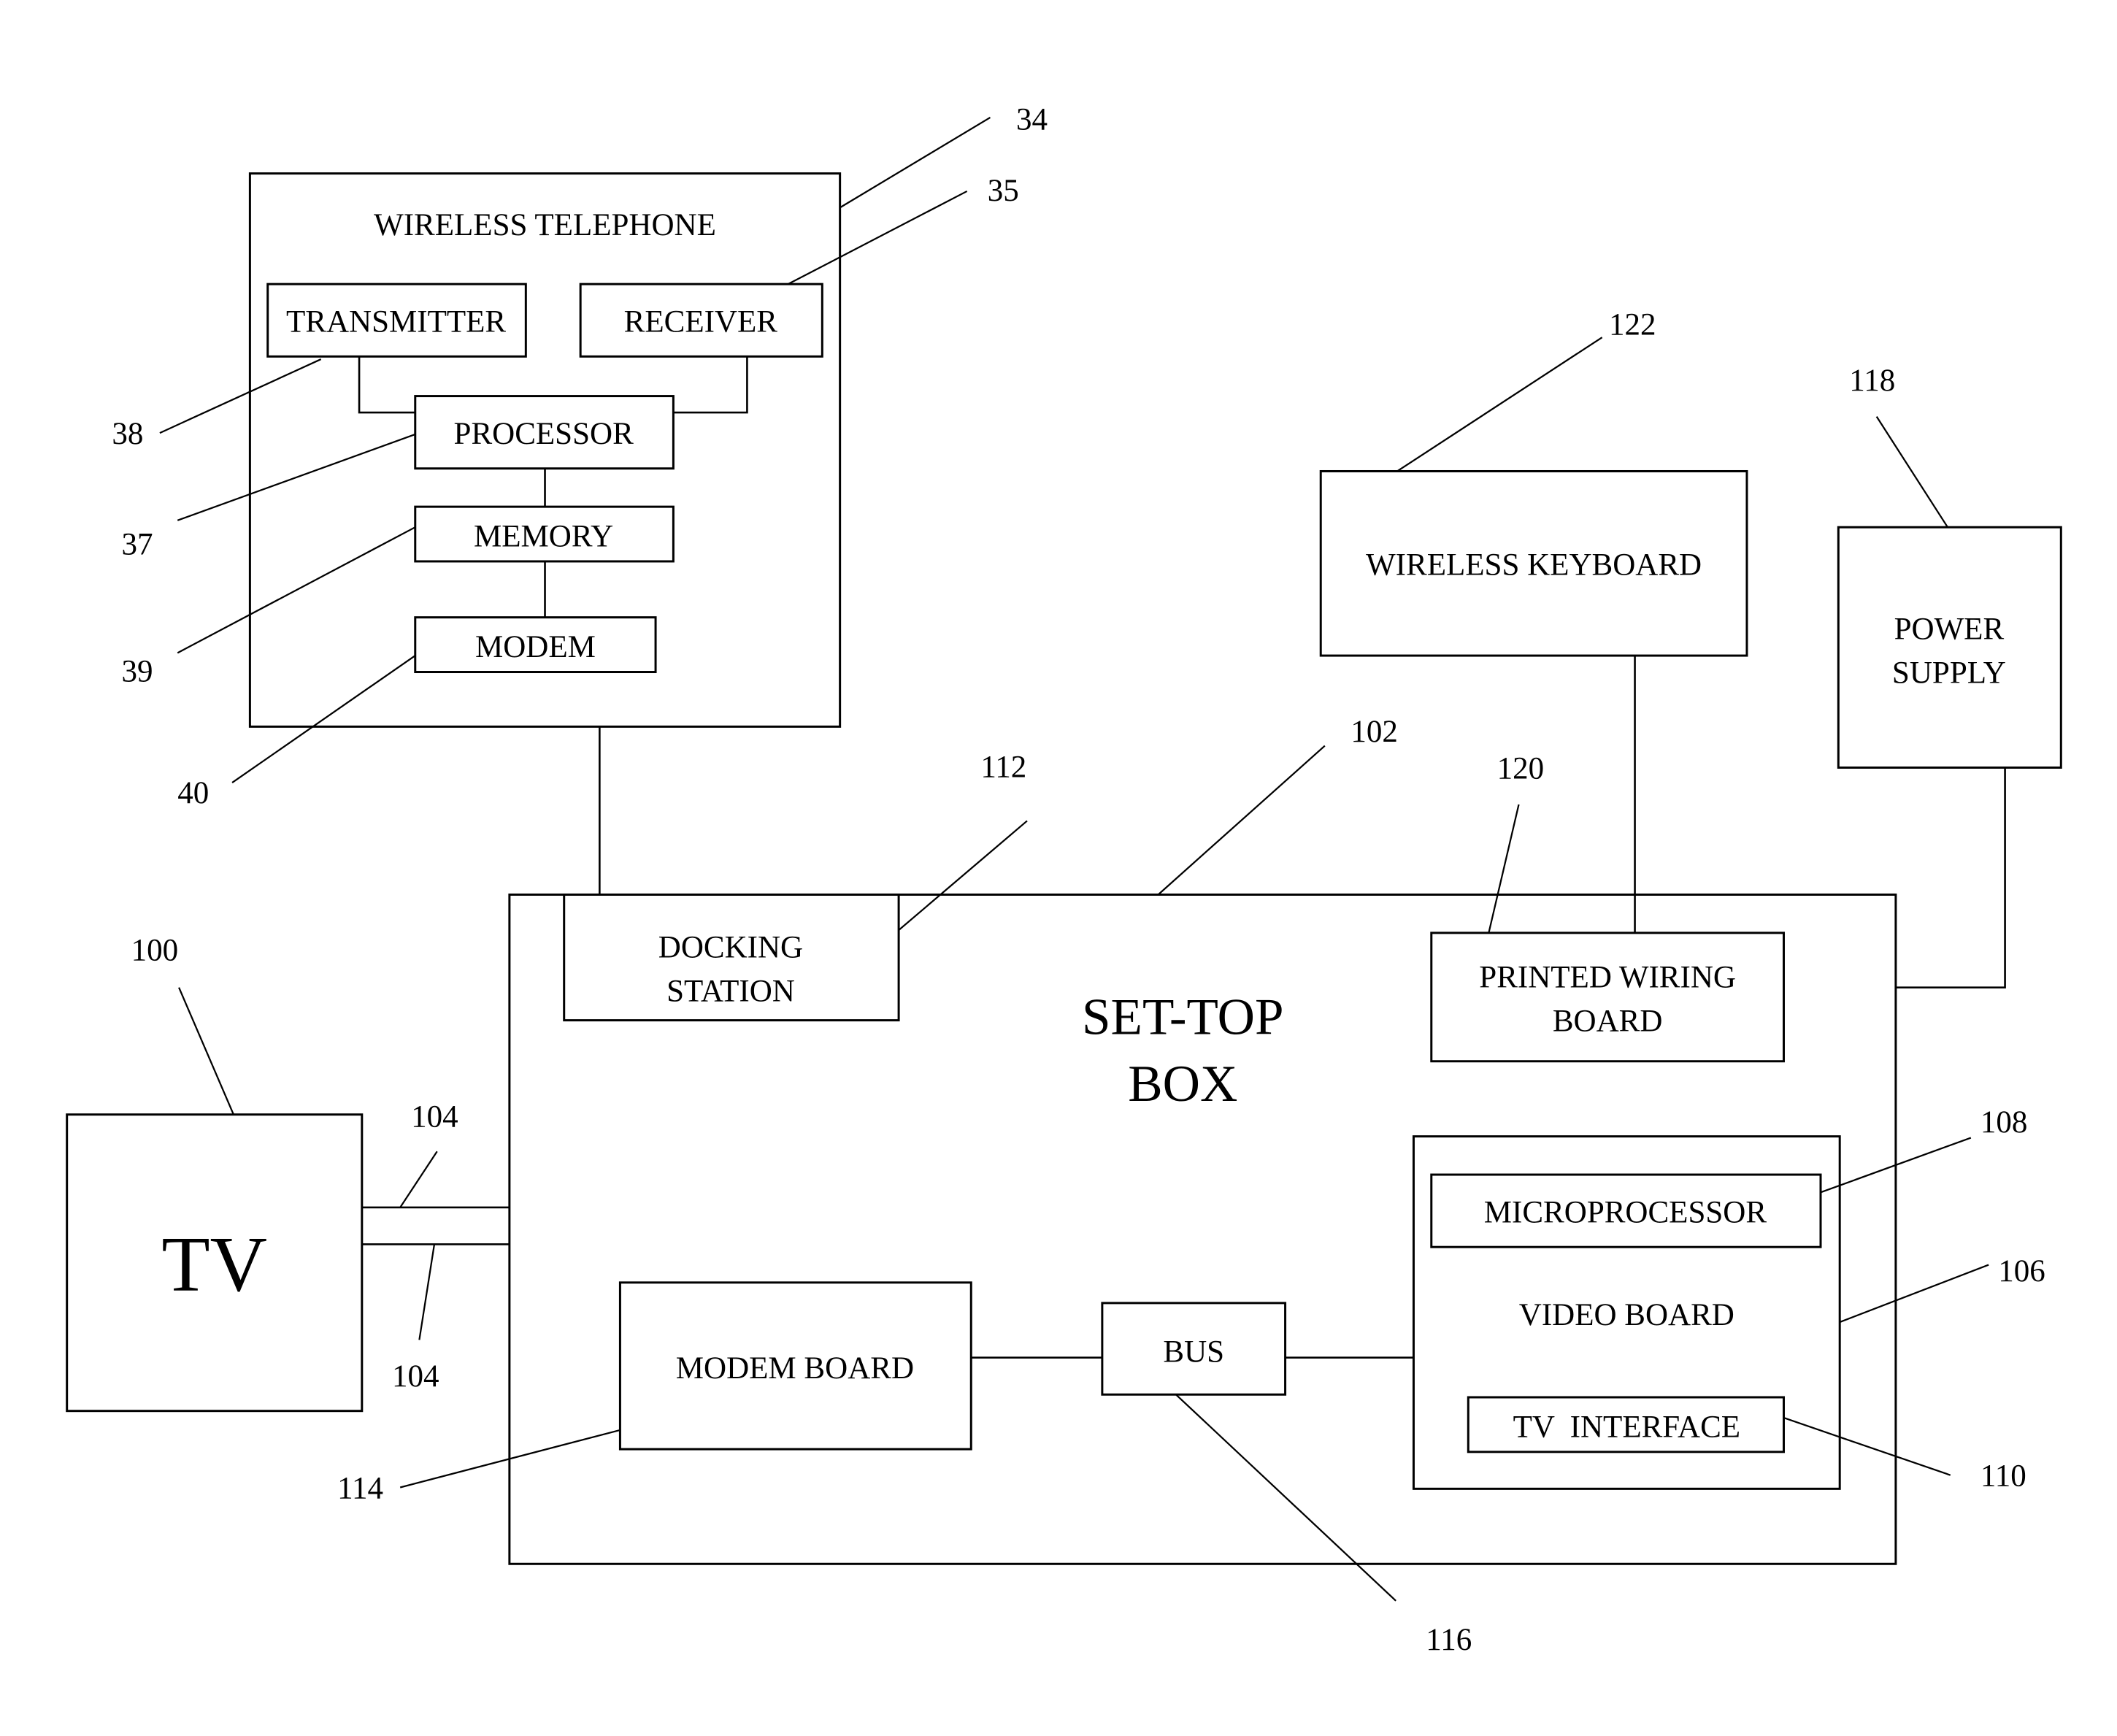 The height and width of the screenshot is (1736, 2117). I want to click on ref-122-leader, so click(1499, 404).